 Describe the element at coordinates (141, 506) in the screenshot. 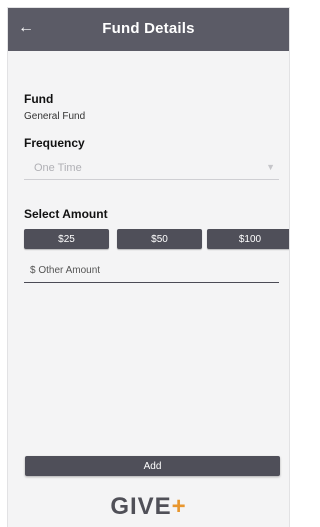

I see `logo-text: GIVE` at that location.